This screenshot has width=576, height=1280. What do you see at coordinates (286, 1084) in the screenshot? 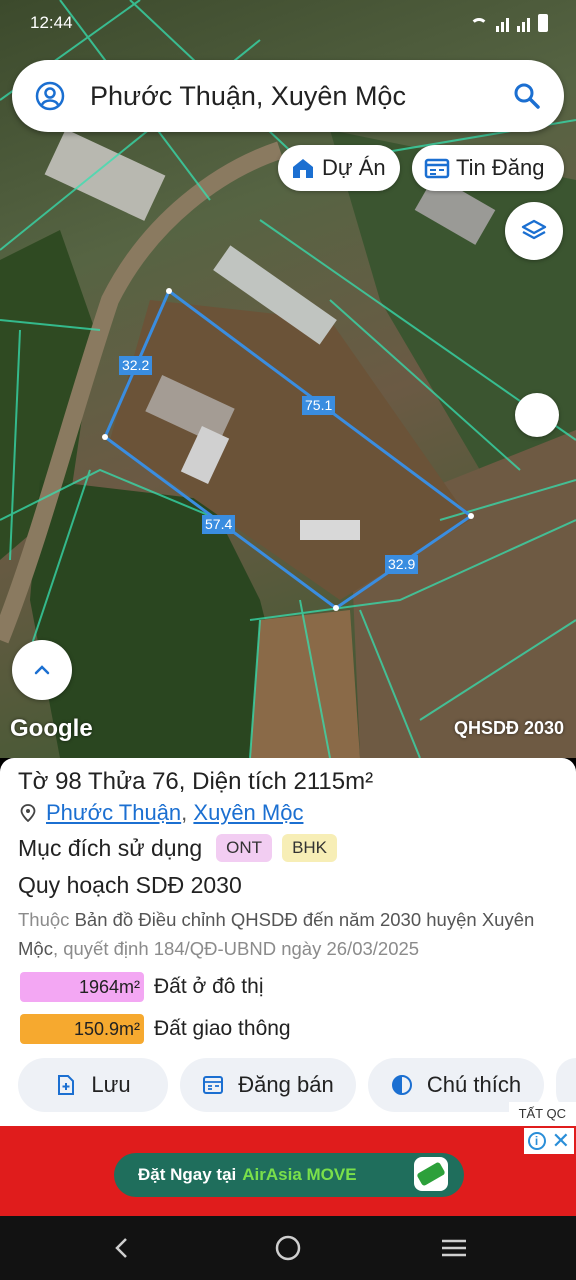
I see `post-sale-label: Đăng bán` at bounding box center [286, 1084].